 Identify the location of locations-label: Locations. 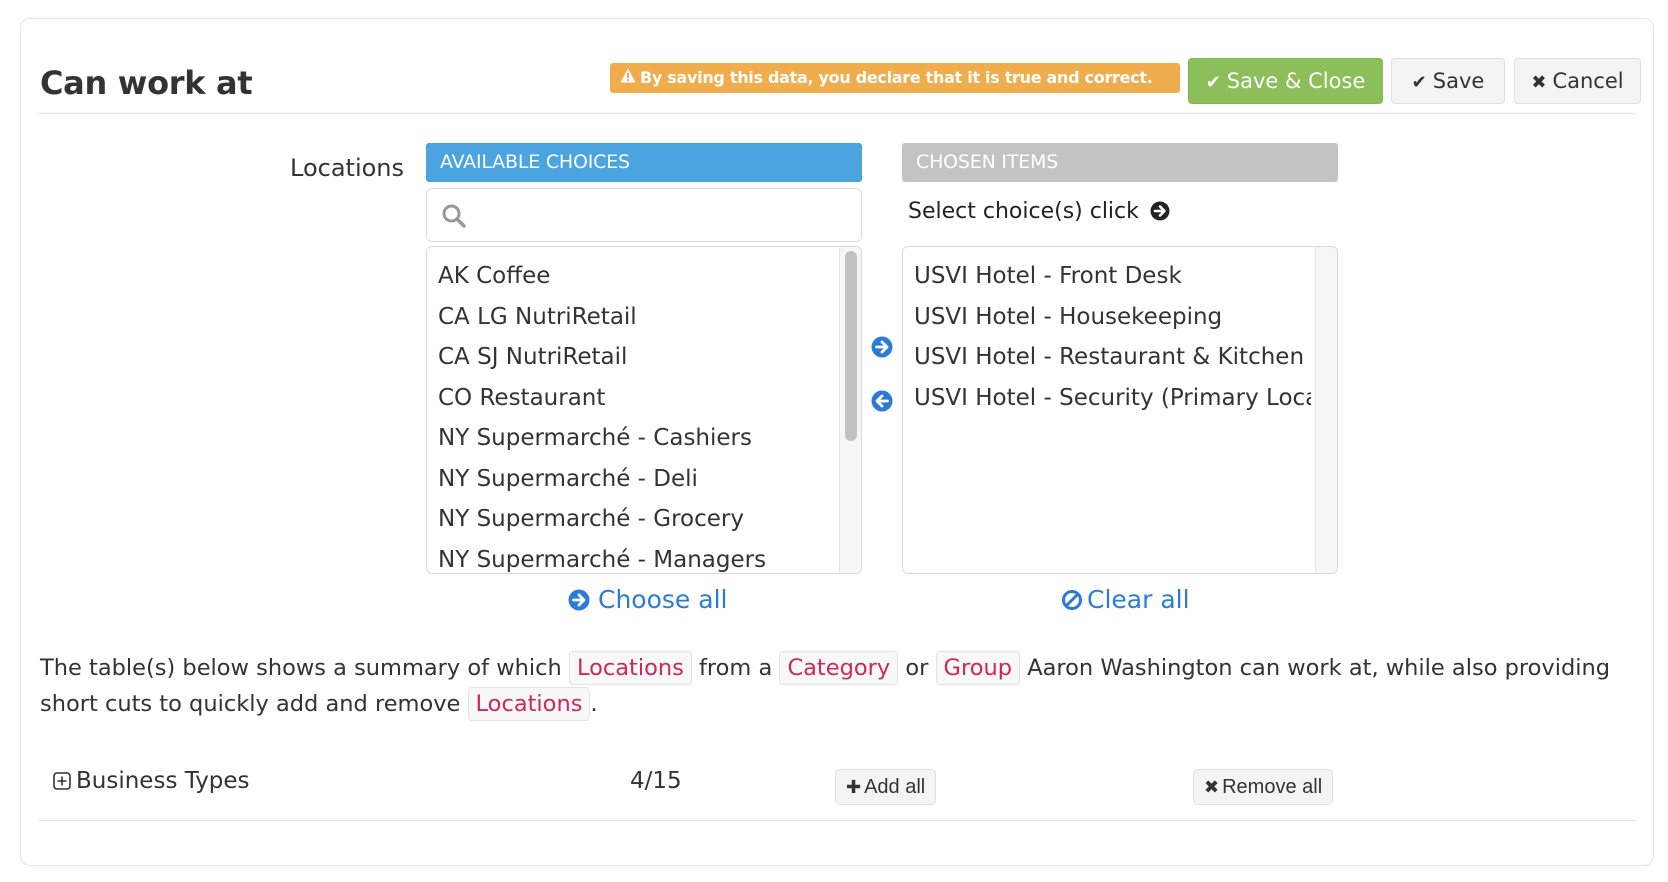
(347, 168).